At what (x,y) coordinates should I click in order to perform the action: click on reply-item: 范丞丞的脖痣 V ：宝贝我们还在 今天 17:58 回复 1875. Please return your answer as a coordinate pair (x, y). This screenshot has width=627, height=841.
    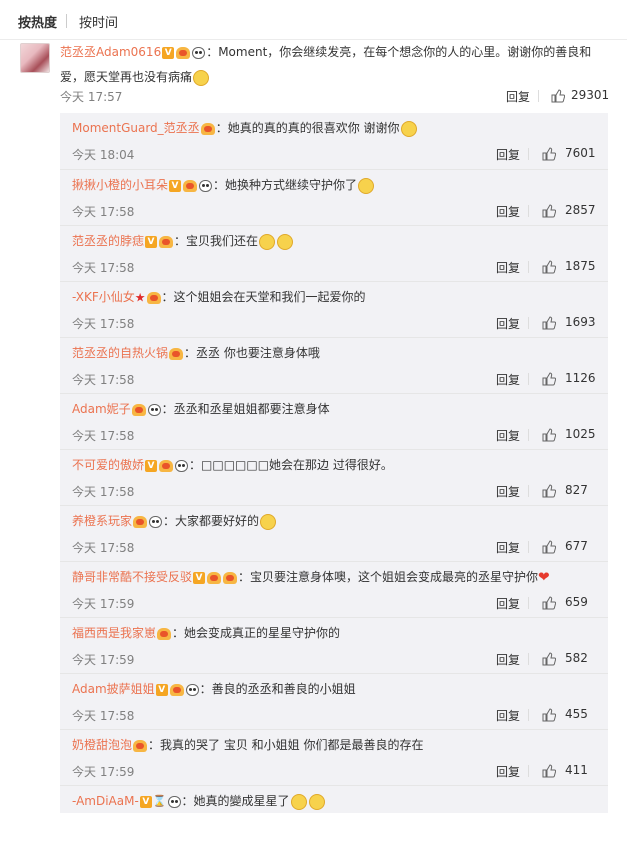
    Looking at the image, I should click on (334, 253).